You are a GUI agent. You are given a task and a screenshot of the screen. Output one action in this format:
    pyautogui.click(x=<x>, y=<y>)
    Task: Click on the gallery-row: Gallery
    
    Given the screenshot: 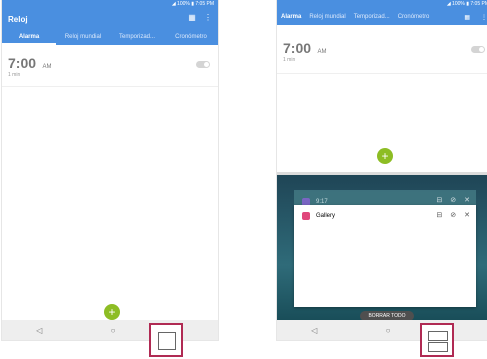 What is the action you would take?
    pyautogui.click(x=318, y=216)
    